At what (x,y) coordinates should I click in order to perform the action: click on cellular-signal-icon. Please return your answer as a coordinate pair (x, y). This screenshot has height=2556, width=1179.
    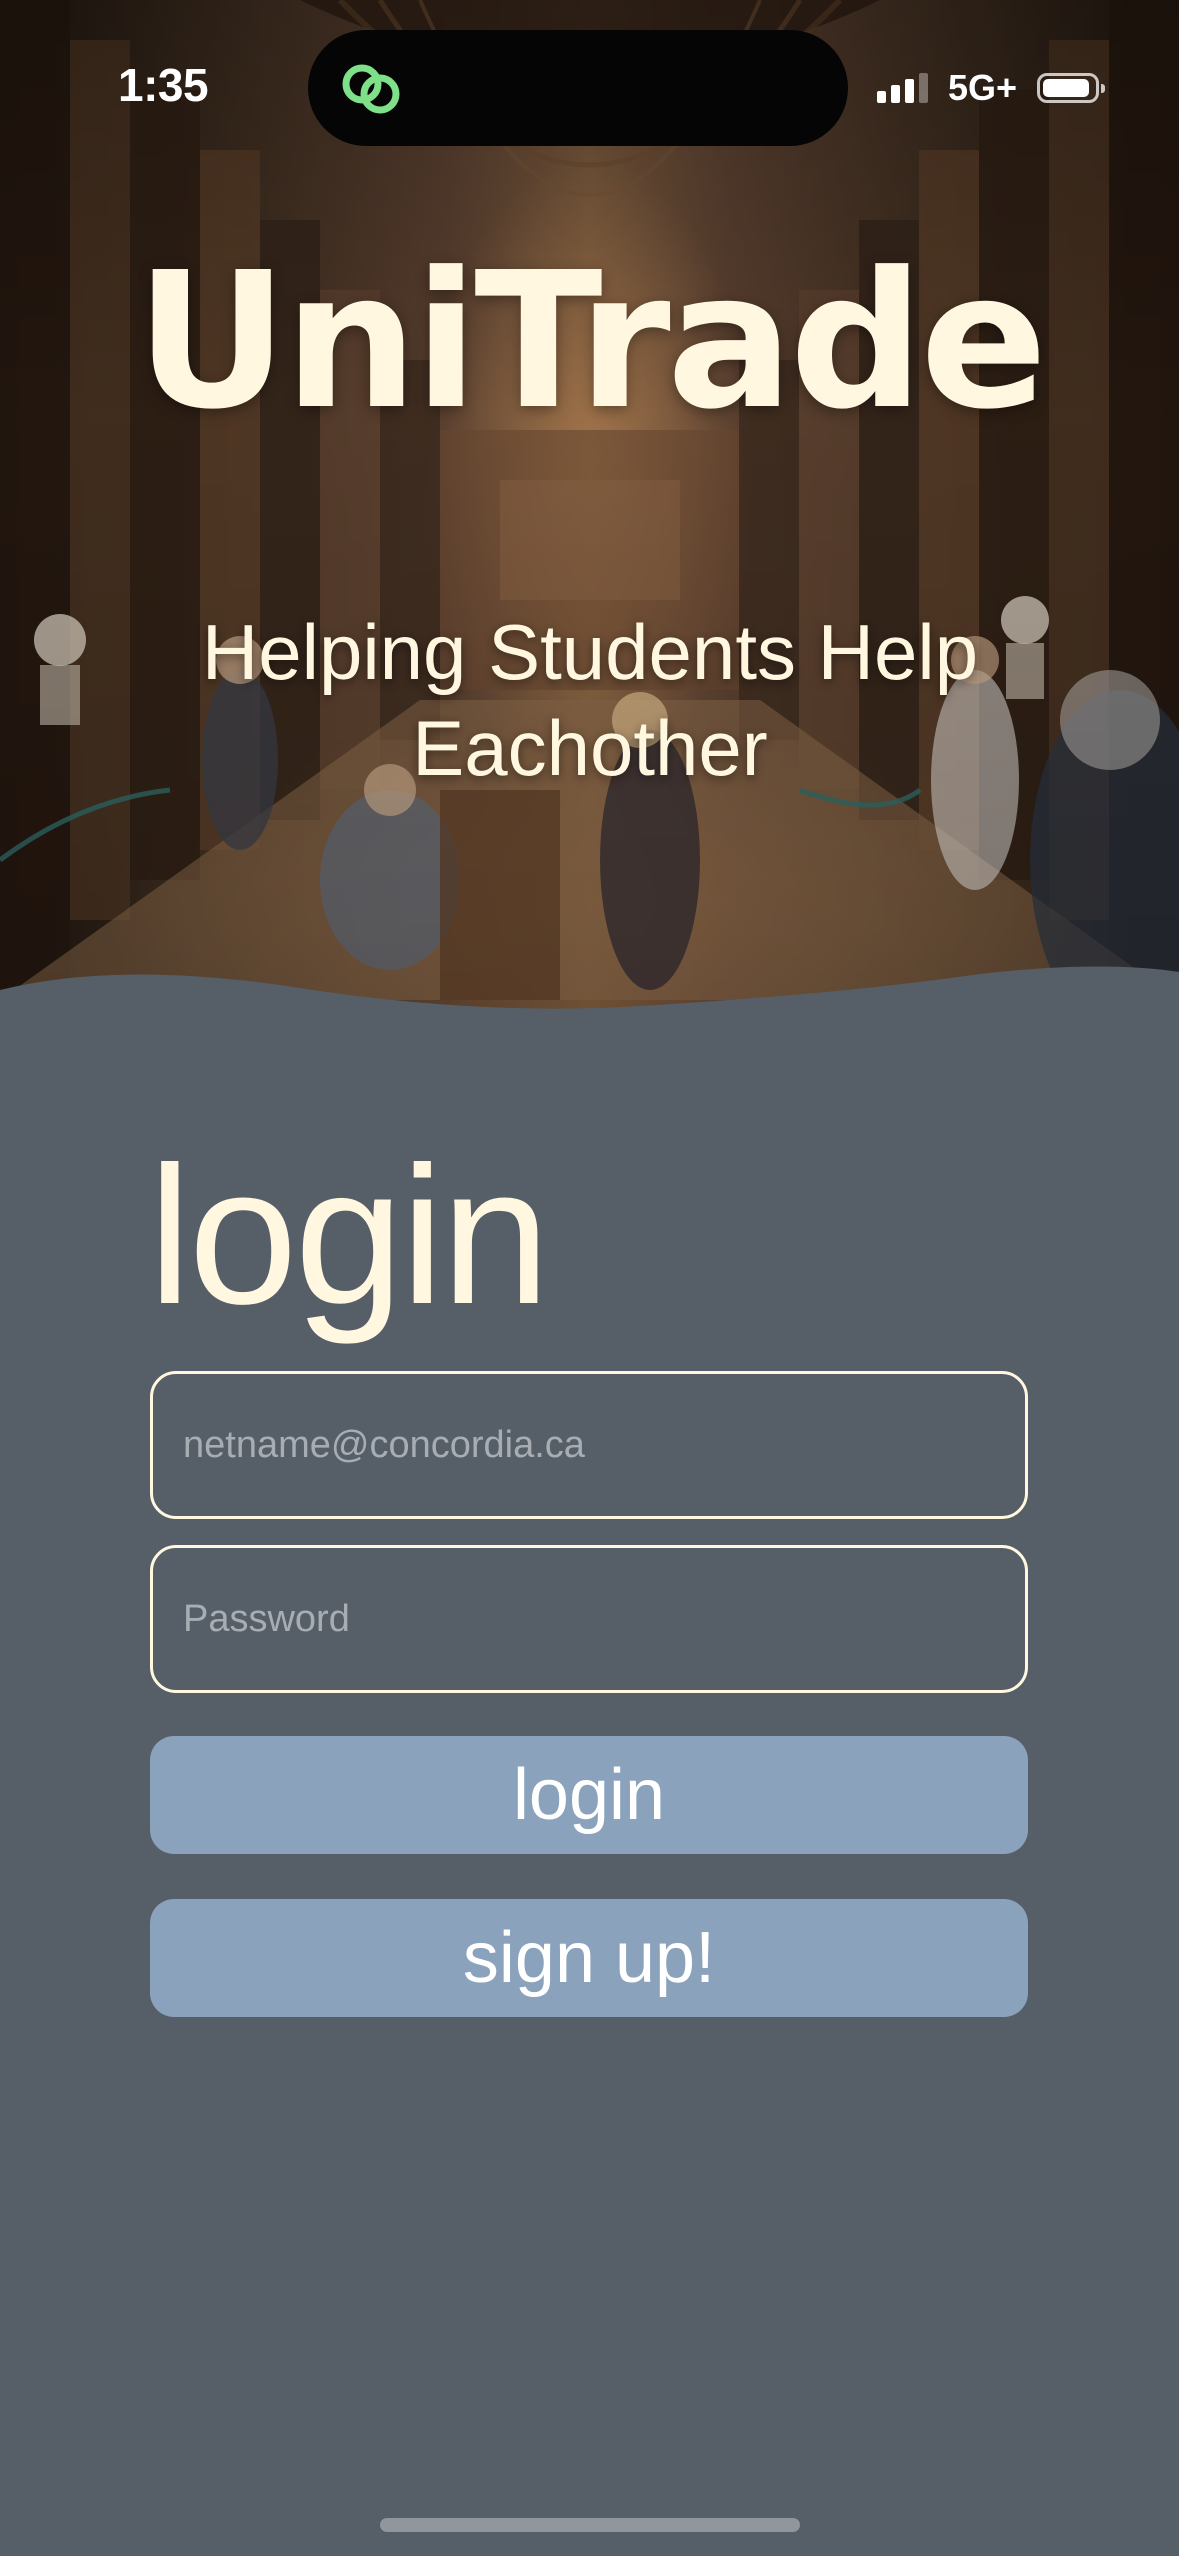
    Looking at the image, I should click on (902, 88).